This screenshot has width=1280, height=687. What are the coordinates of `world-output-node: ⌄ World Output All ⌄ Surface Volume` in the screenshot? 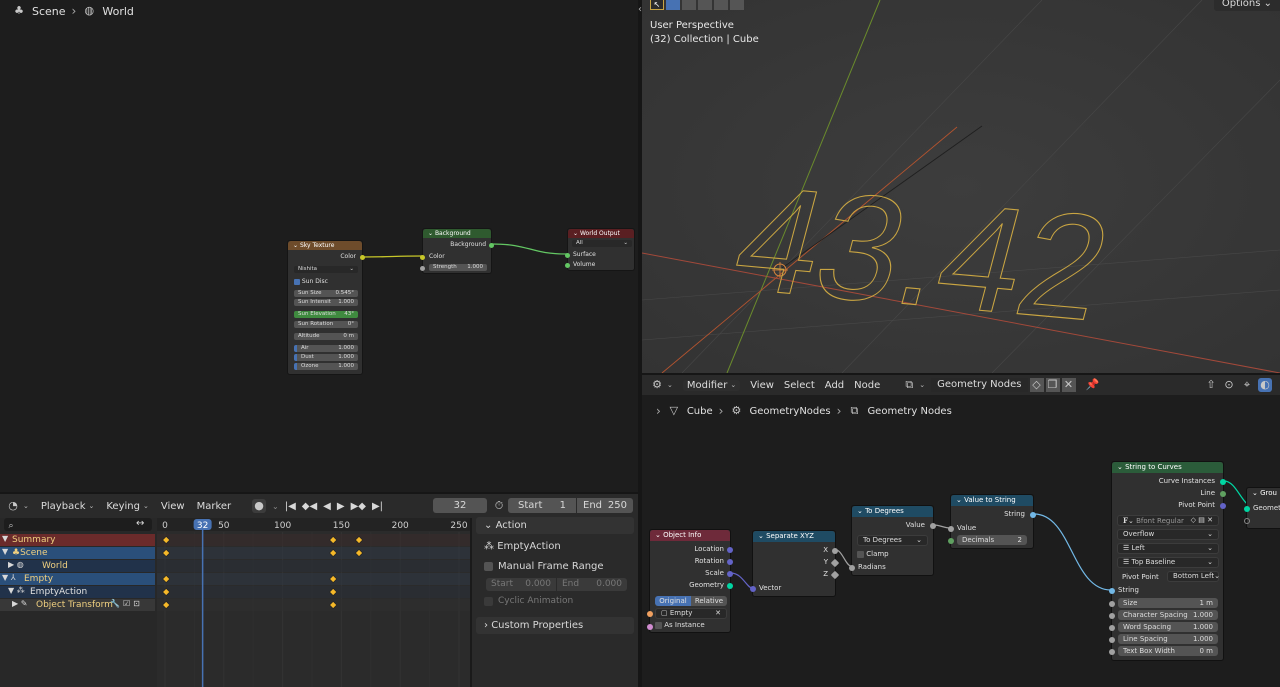 It's located at (600, 249).